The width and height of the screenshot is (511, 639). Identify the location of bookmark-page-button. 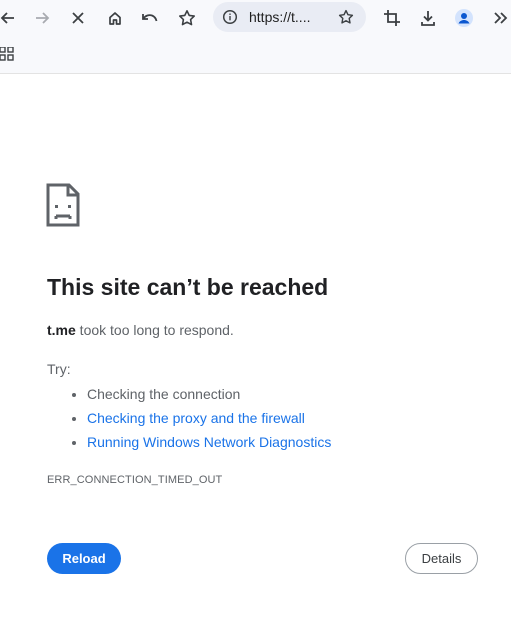
(346, 17).